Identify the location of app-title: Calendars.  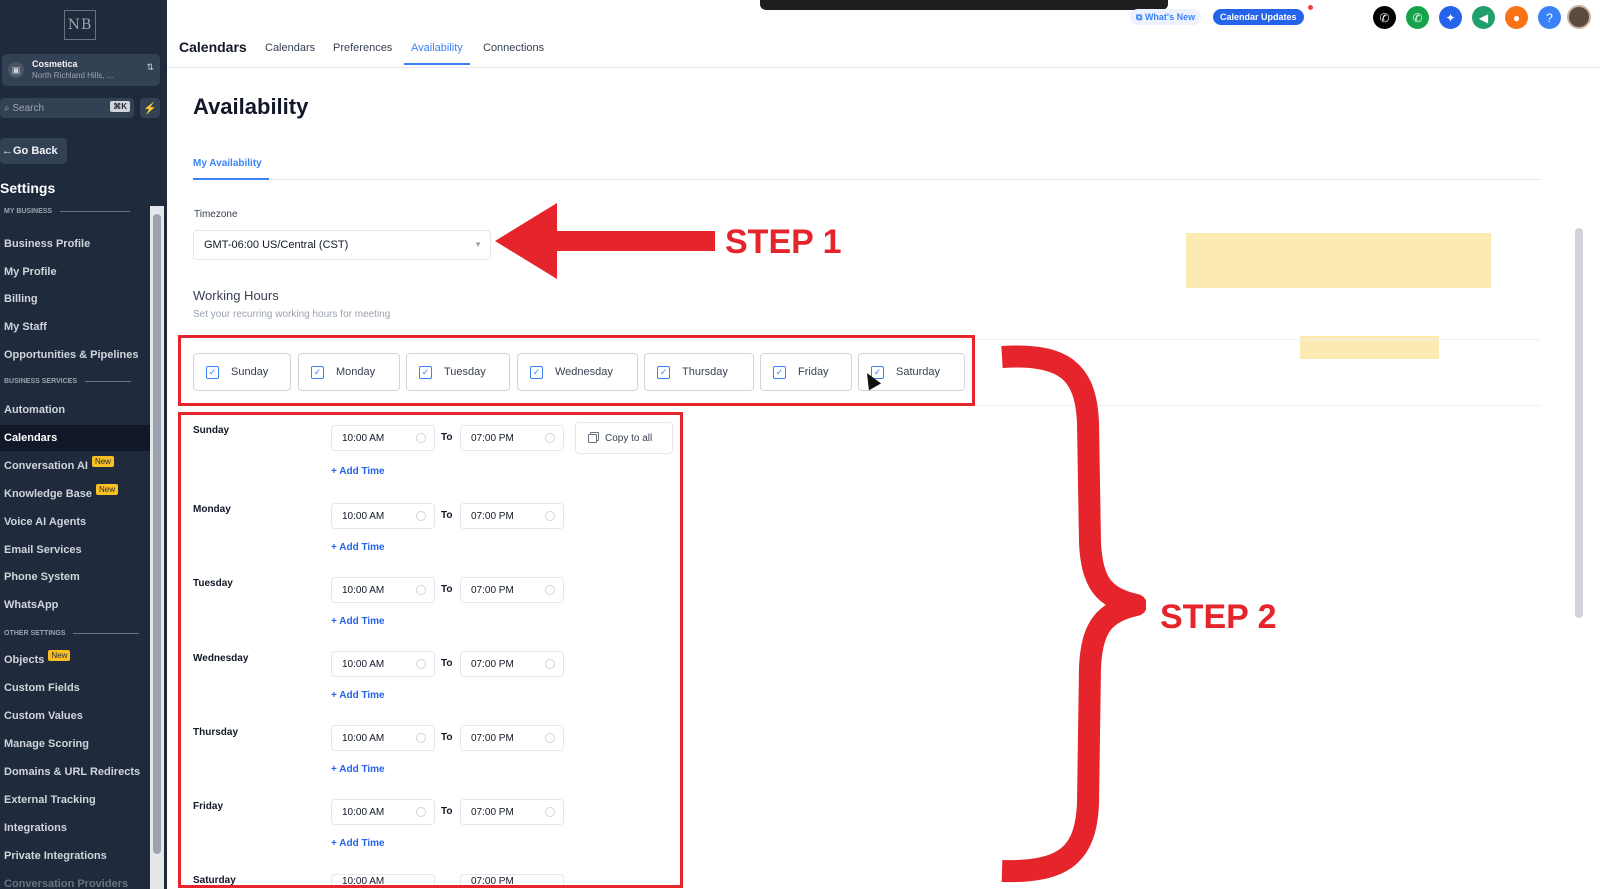
(213, 47).